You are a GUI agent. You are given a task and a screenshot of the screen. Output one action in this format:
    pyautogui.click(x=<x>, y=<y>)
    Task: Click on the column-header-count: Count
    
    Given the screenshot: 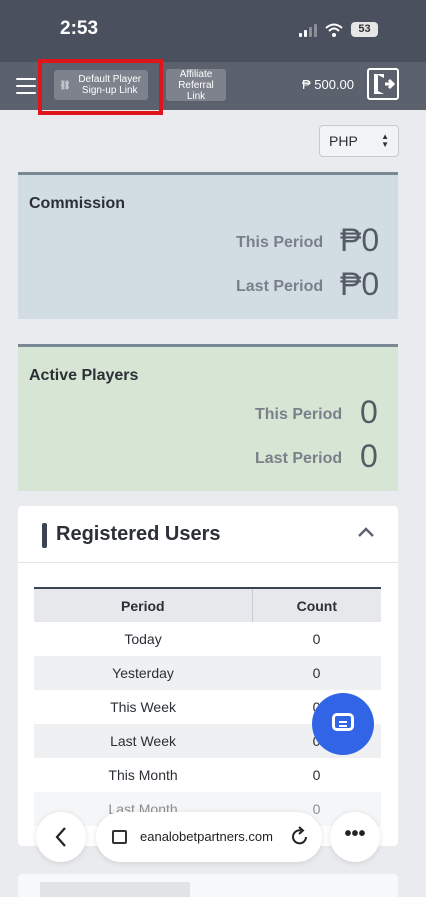 What is the action you would take?
    pyautogui.click(x=316, y=604)
    